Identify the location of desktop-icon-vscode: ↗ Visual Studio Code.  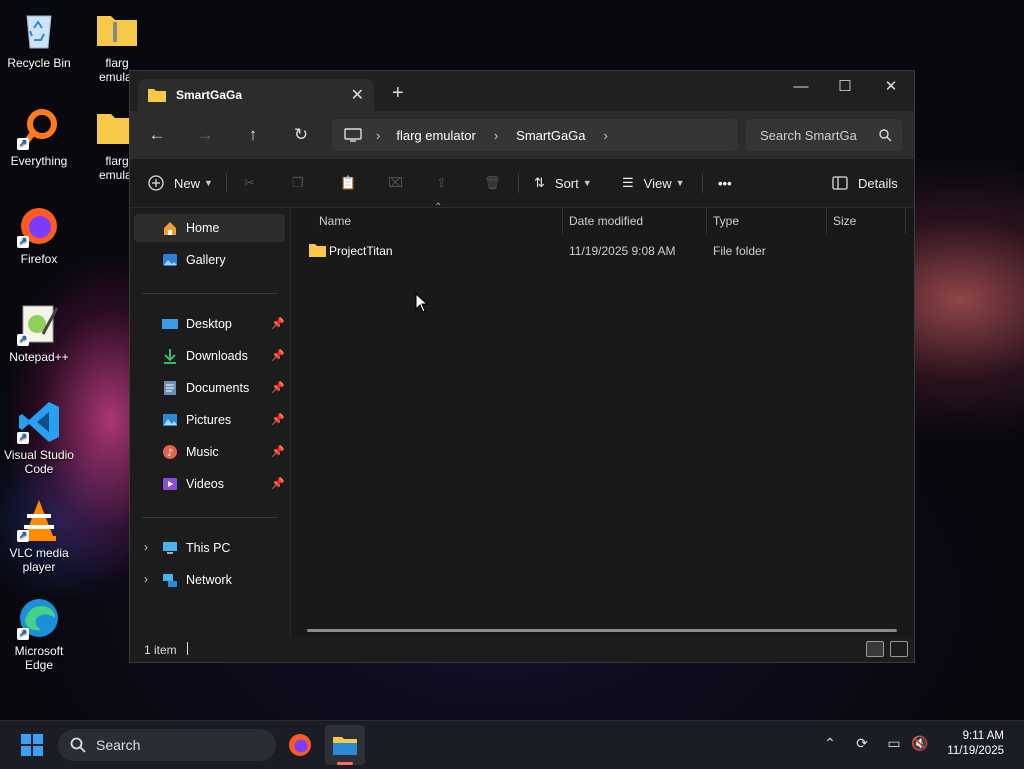
(39, 438).